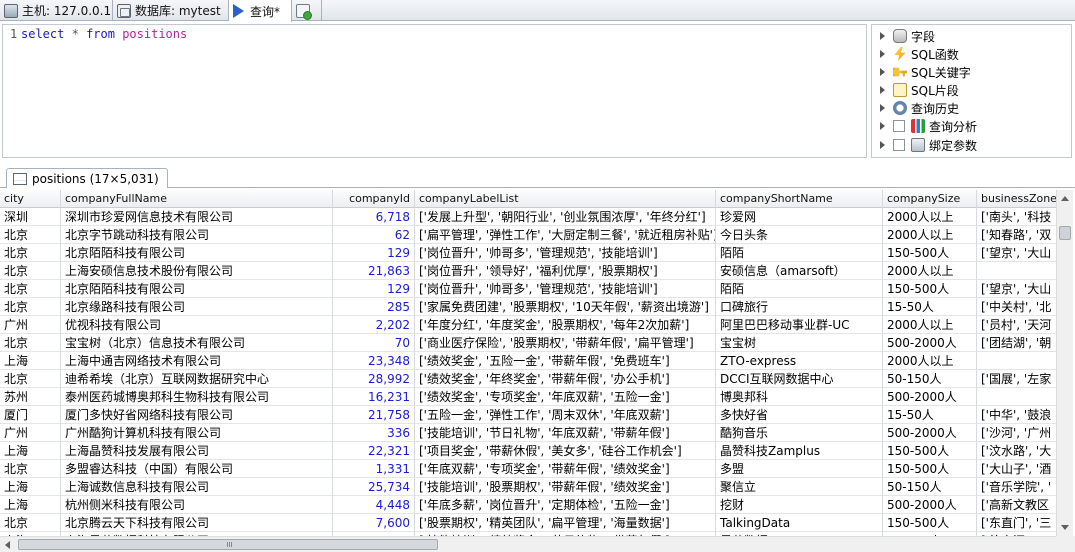 This screenshot has height=552, width=1075. What do you see at coordinates (197, 307) in the screenshot?
I see `row-cell-company-full-name: 北京缘路科技有限公司` at bounding box center [197, 307].